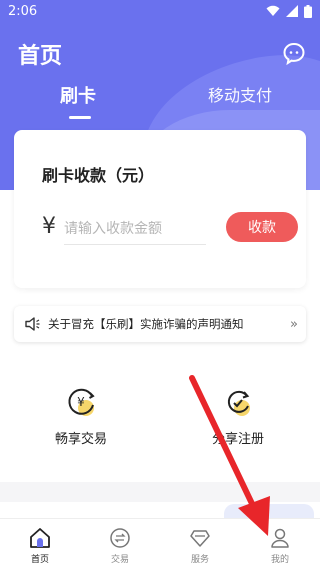  I want to click on bottom-nav: 首页 交易 服务 我的, so click(160, 543).